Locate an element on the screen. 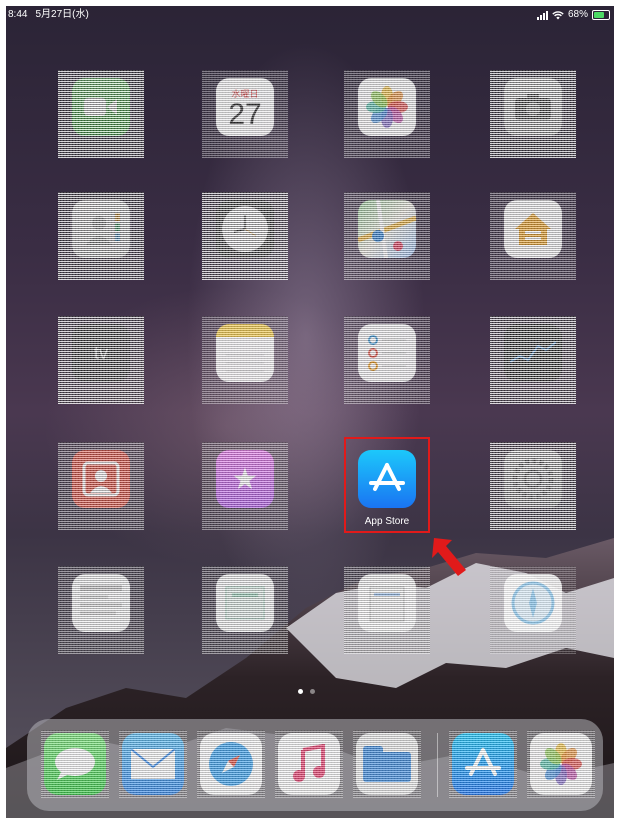 Image resolution: width=620 pixels, height=821 pixels. app-facetime is located at coordinates (101, 114).